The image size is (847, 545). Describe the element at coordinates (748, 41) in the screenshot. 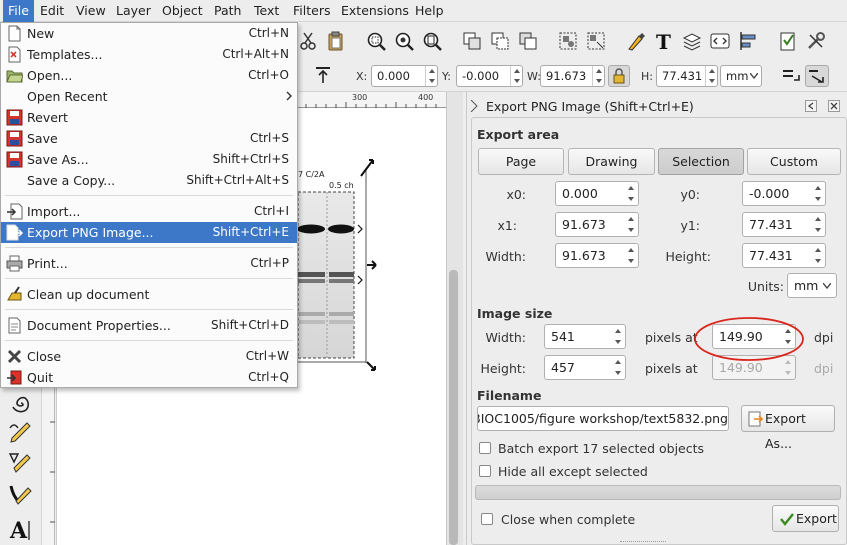

I see `align-distribute-icon` at that location.